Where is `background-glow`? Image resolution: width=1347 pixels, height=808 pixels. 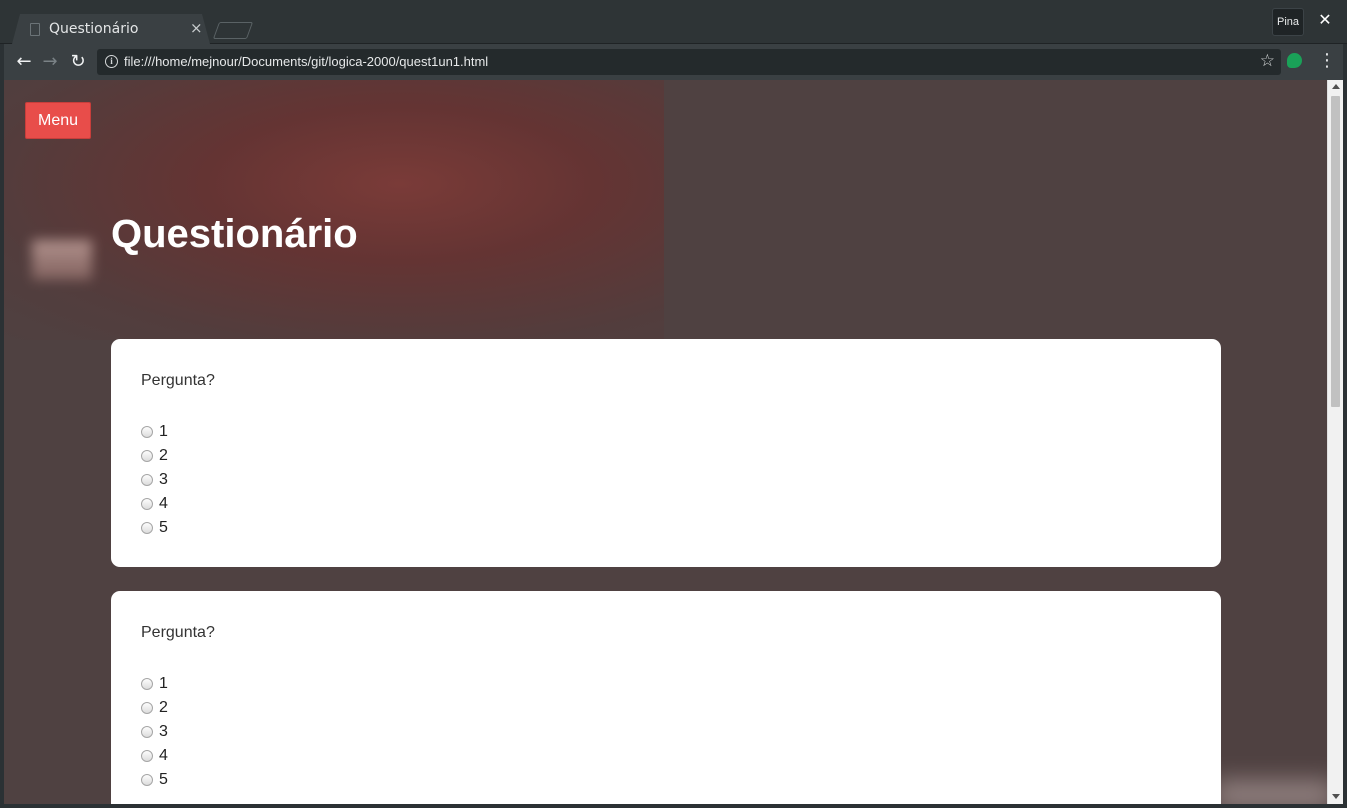 background-glow is located at coordinates (1270, 792).